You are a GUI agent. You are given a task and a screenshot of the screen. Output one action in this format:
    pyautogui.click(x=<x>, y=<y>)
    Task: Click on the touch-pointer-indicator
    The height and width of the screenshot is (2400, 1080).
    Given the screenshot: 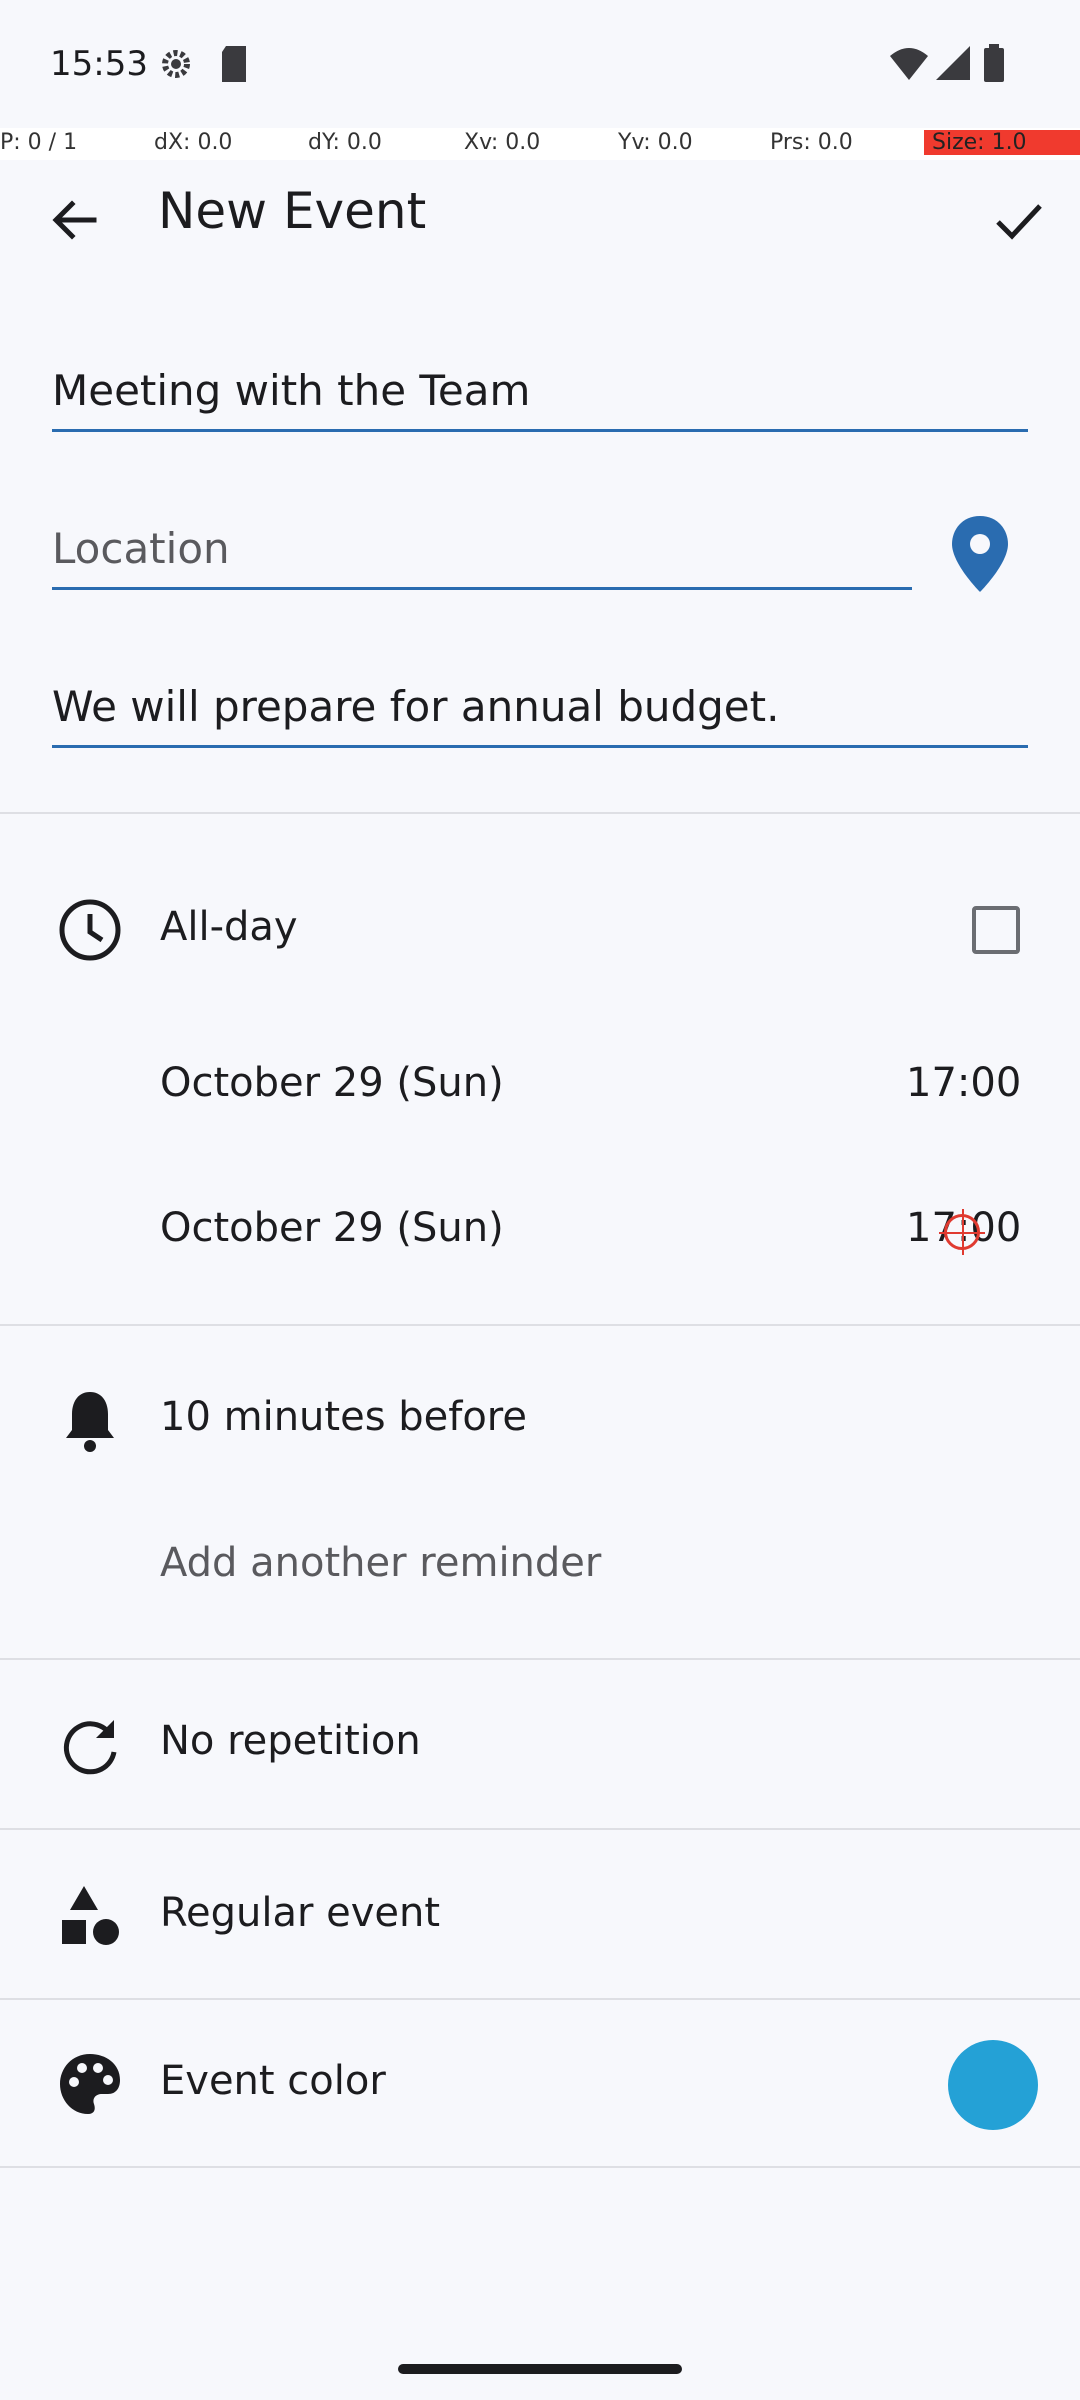 What is the action you would take?
    pyautogui.click(x=962, y=1232)
    